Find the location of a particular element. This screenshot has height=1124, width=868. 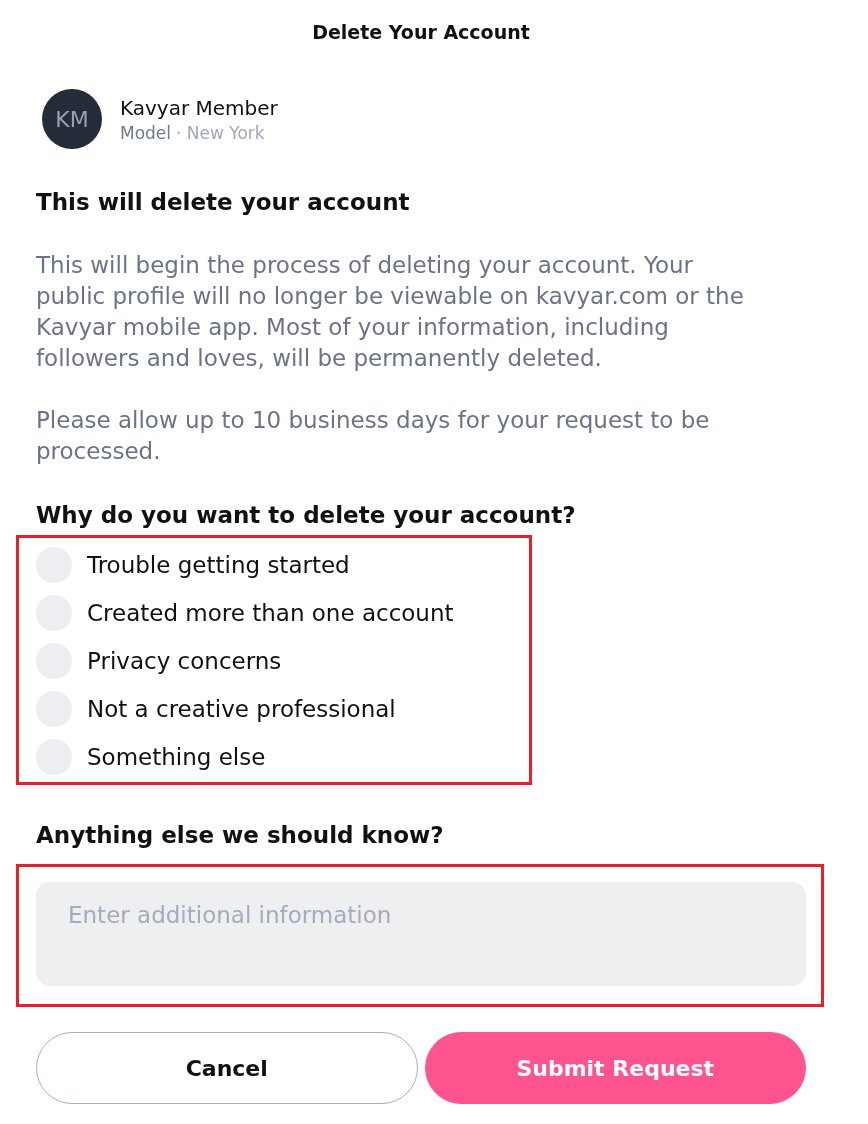

info-paragraph: Please allow up to 10 business days for your request to be processed. is located at coordinates (373, 436).